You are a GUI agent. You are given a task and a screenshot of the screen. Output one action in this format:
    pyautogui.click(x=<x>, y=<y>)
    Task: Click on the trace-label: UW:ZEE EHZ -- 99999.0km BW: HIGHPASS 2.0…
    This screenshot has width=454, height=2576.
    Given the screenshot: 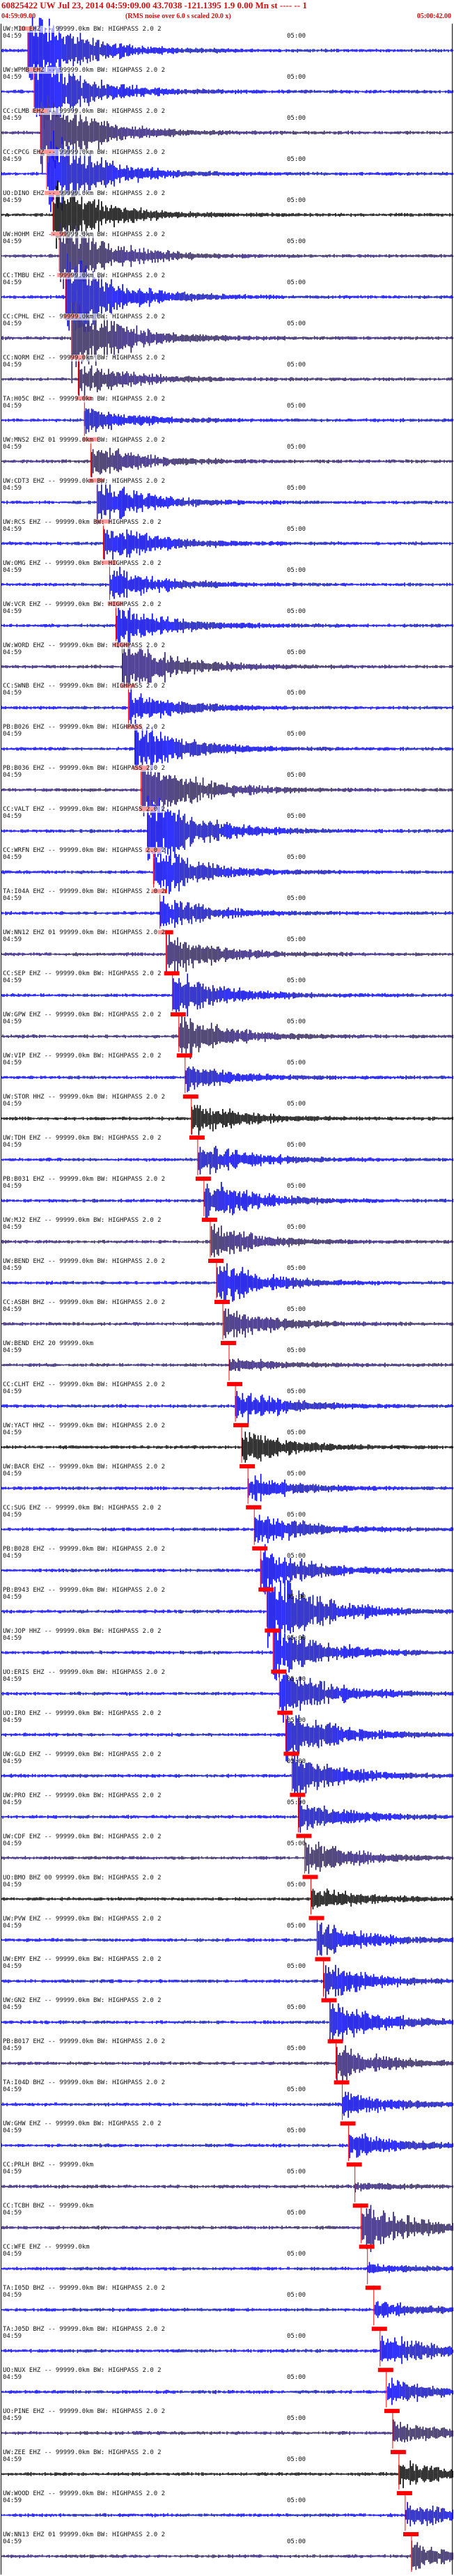 What is the action you would take?
    pyautogui.click(x=82, y=2453)
    